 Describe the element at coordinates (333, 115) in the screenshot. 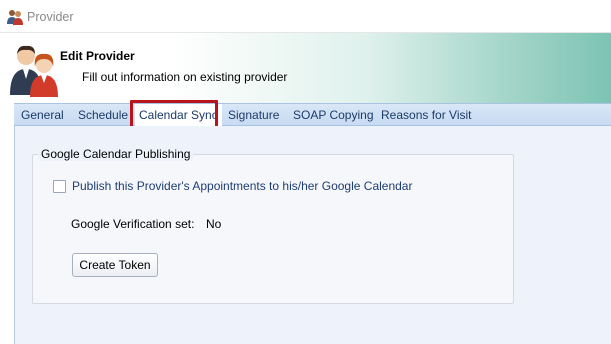

I see `tab-soap-copying: SOAP Copying` at that location.